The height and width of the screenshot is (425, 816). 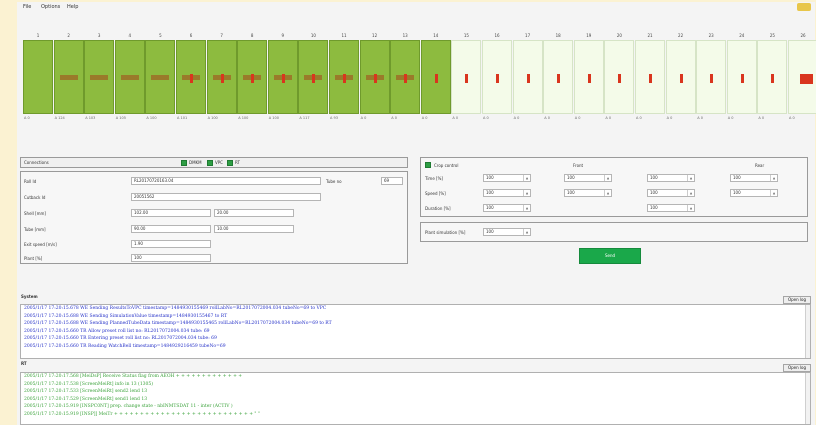 I want to click on time-front-1: 100 ▲, so click(x=507, y=178).